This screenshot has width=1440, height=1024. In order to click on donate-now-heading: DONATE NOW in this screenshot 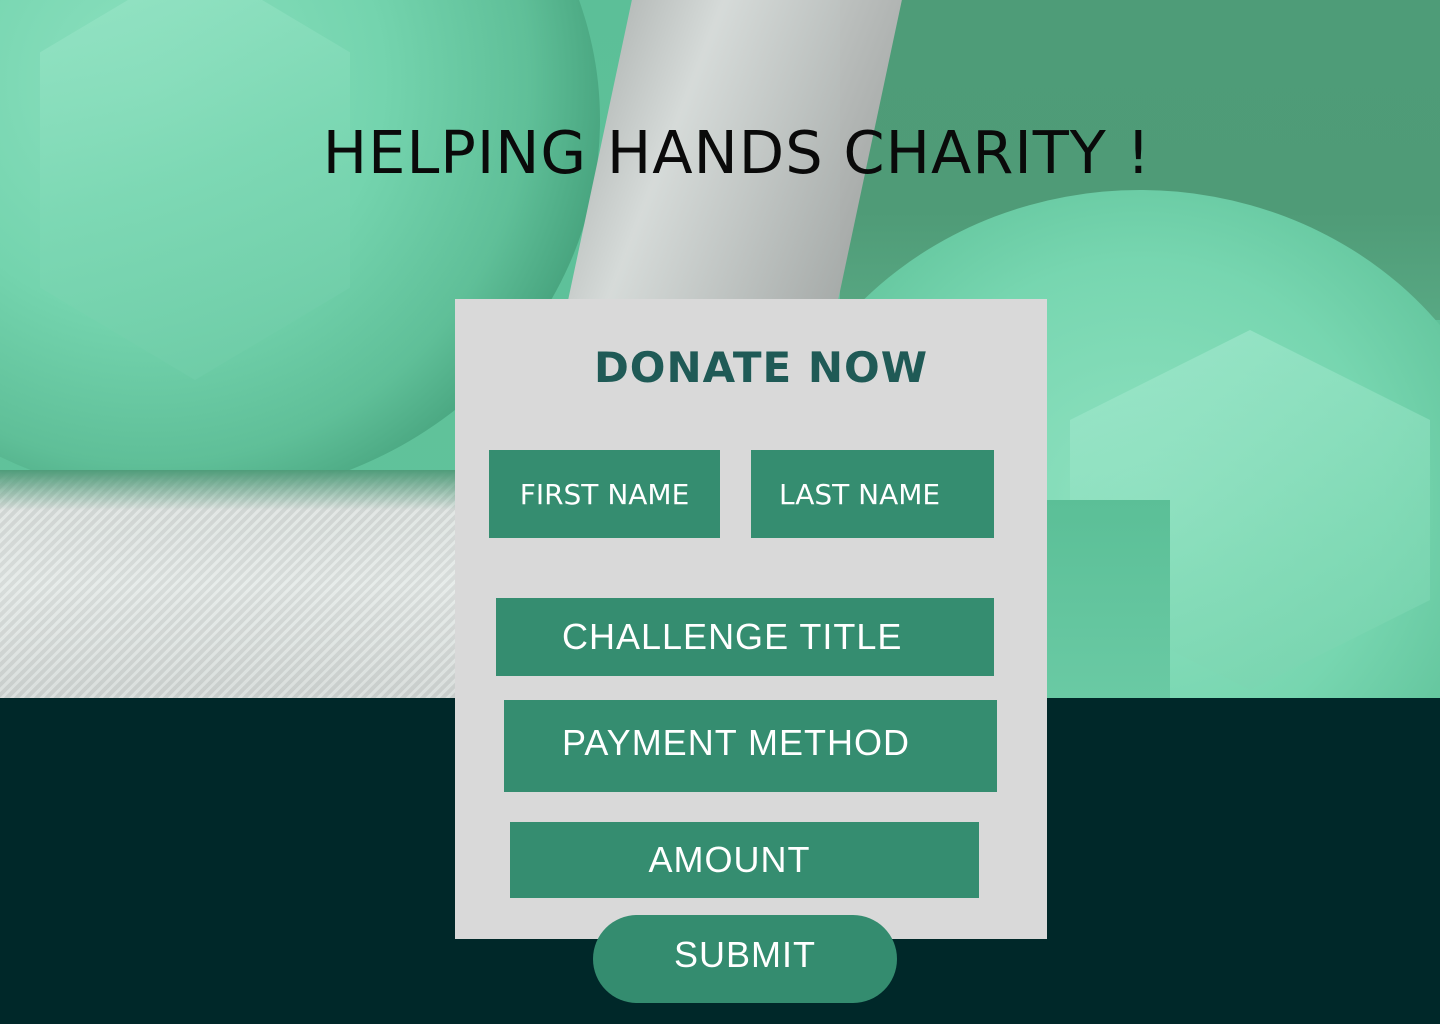, I will do `click(761, 367)`.